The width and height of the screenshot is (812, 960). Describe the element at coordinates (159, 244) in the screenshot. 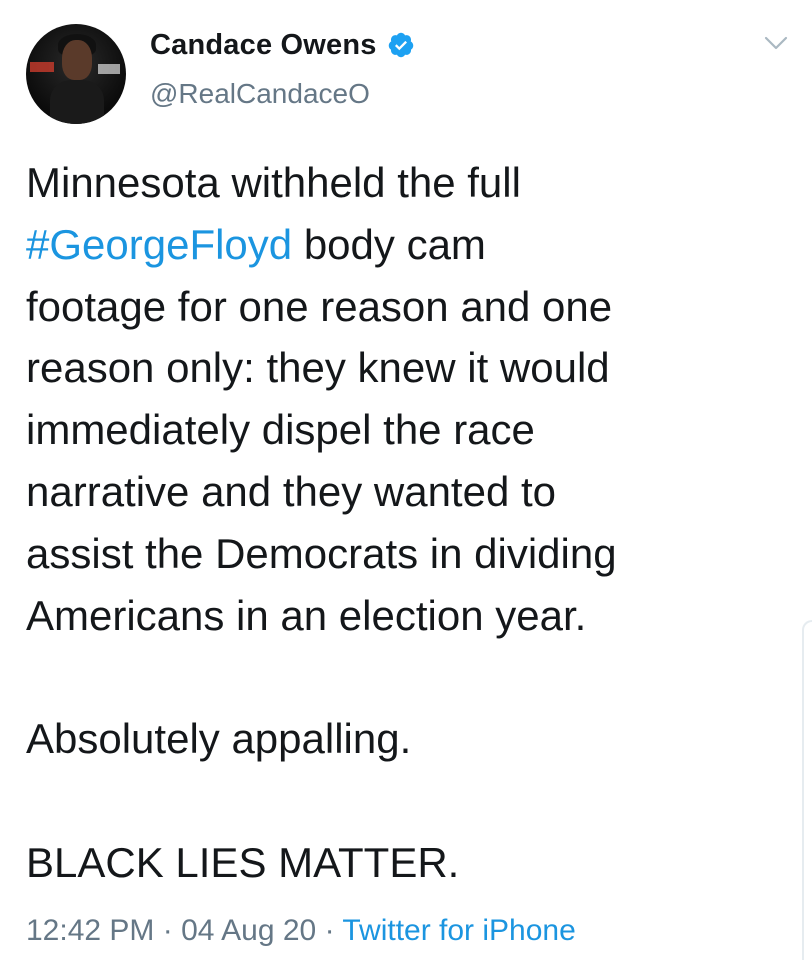

I see `hashtag-link: #GeorgeFloyd` at that location.